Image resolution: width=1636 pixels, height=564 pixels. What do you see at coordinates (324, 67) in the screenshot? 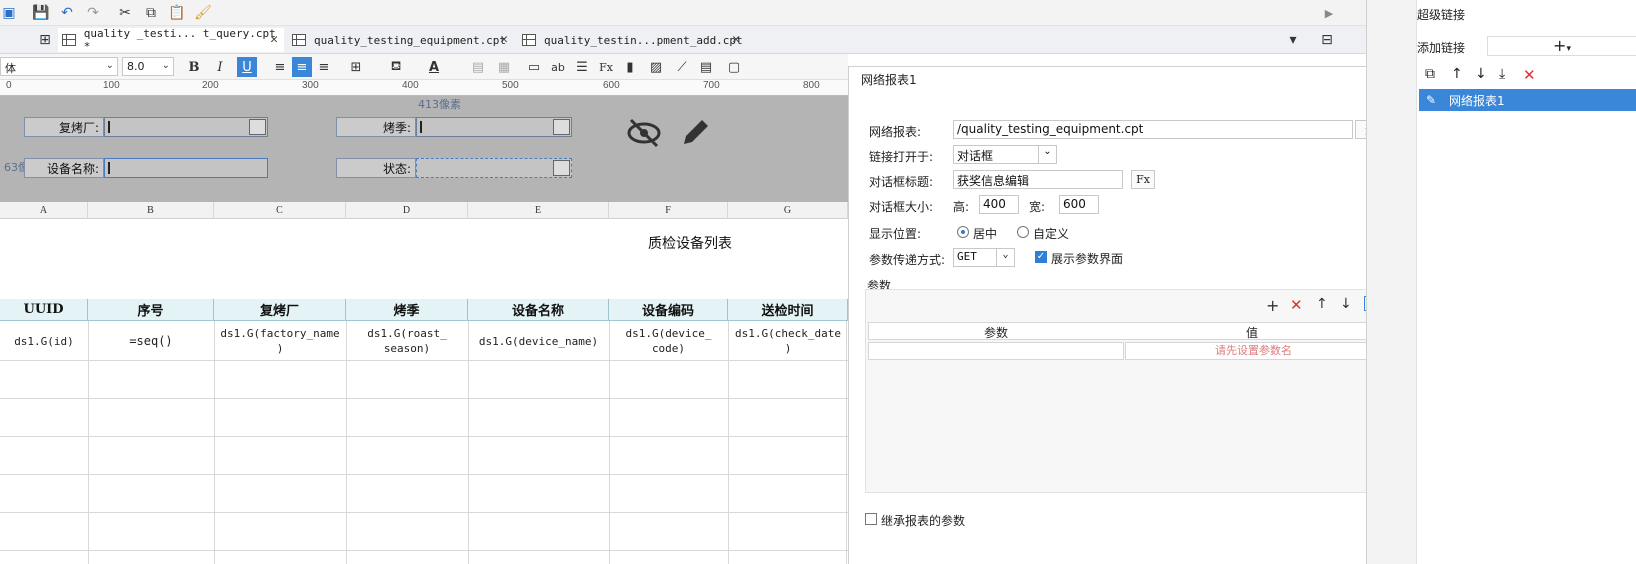
I see `align-right-icon: ≡` at bounding box center [324, 67].